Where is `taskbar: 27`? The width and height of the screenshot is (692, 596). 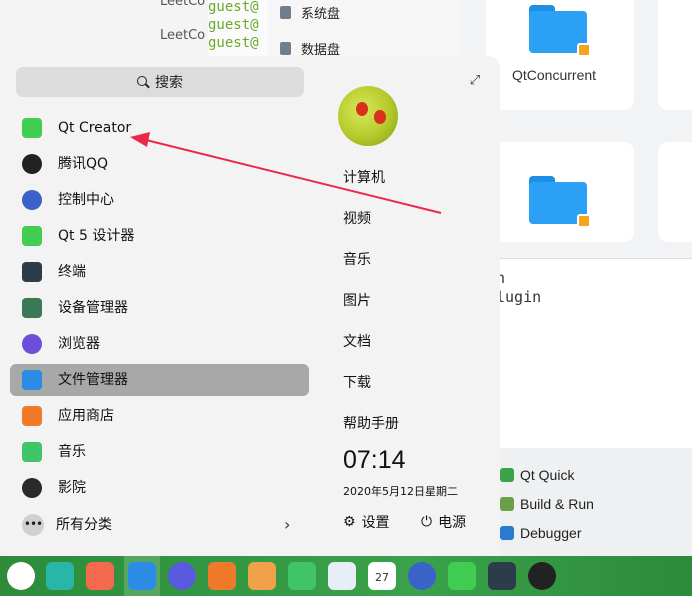 taskbar: 27 is located at coordinates (346, 576).